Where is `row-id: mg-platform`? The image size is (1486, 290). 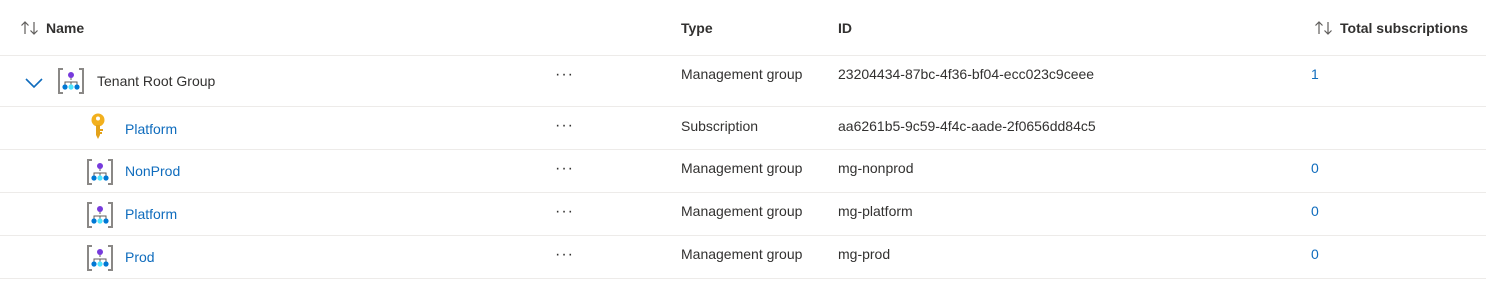
row-id: mg-platform is located at coordinates (875, 211).